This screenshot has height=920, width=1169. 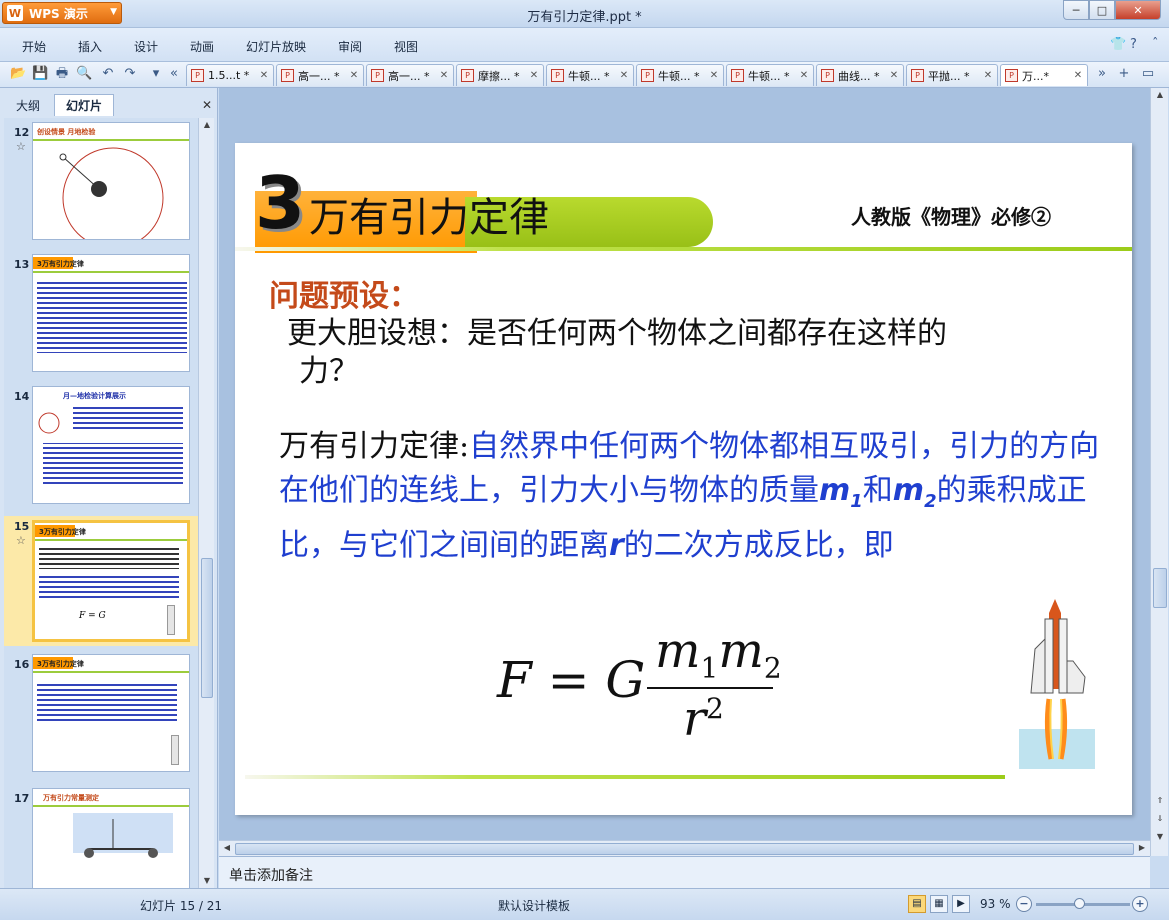 I want to click on slide-thumbnail: 3万有引力定律 F = G, so click(x=111, y=581).